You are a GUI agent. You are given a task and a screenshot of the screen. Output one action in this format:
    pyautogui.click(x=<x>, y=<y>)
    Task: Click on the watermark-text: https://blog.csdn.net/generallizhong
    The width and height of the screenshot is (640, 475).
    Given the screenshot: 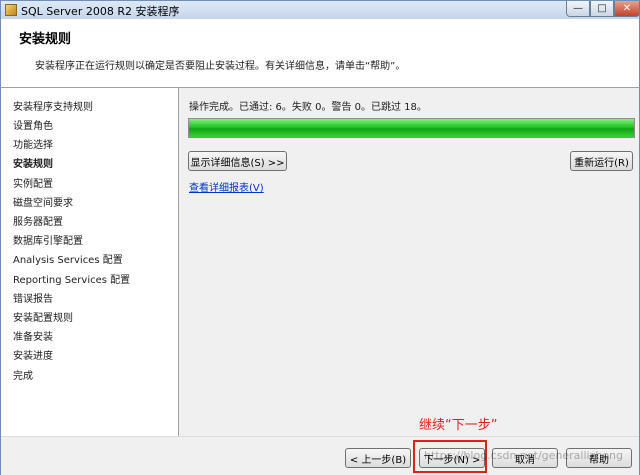 What is the action you would take?
    pyautogui.click(x=524, y=455)
    